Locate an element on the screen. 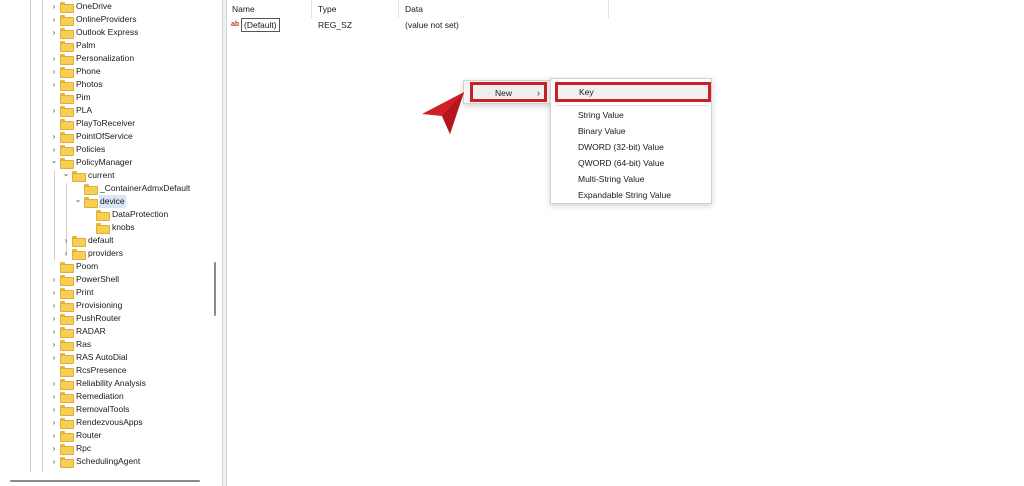 This screenshot has height=486, width=1024. tree-item: › Photos is located at coordinates (75, 84).